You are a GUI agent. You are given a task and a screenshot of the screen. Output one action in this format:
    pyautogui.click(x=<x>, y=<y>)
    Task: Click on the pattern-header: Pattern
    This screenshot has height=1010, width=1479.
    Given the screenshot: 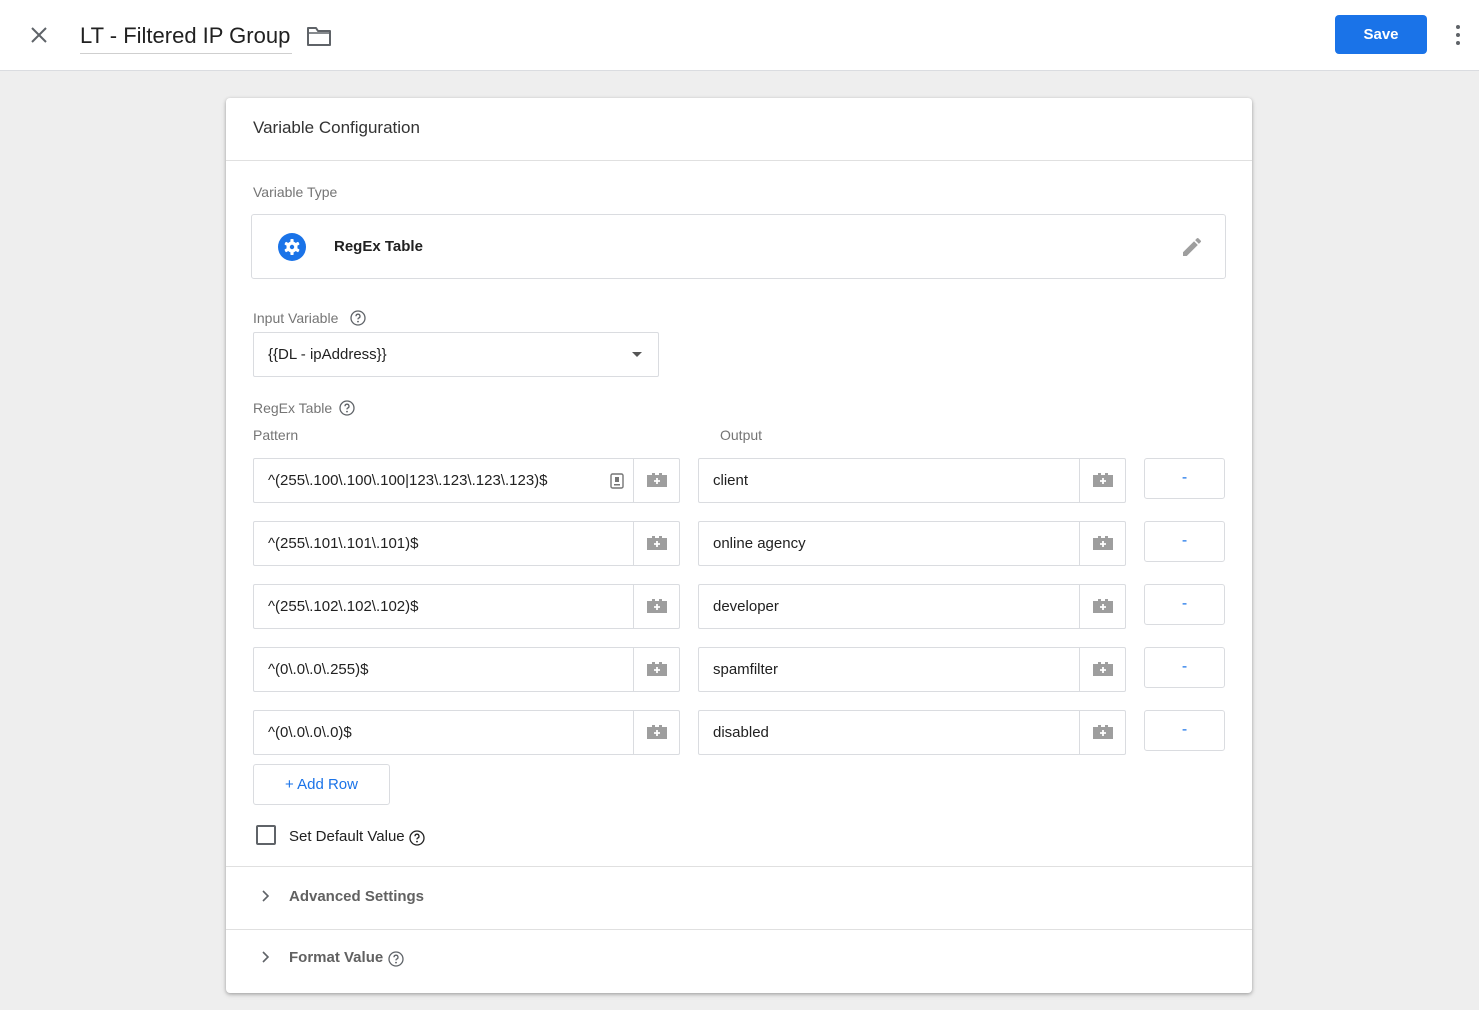 What is the action you would take?
    pyautogui.click(x=276, y=435)
    